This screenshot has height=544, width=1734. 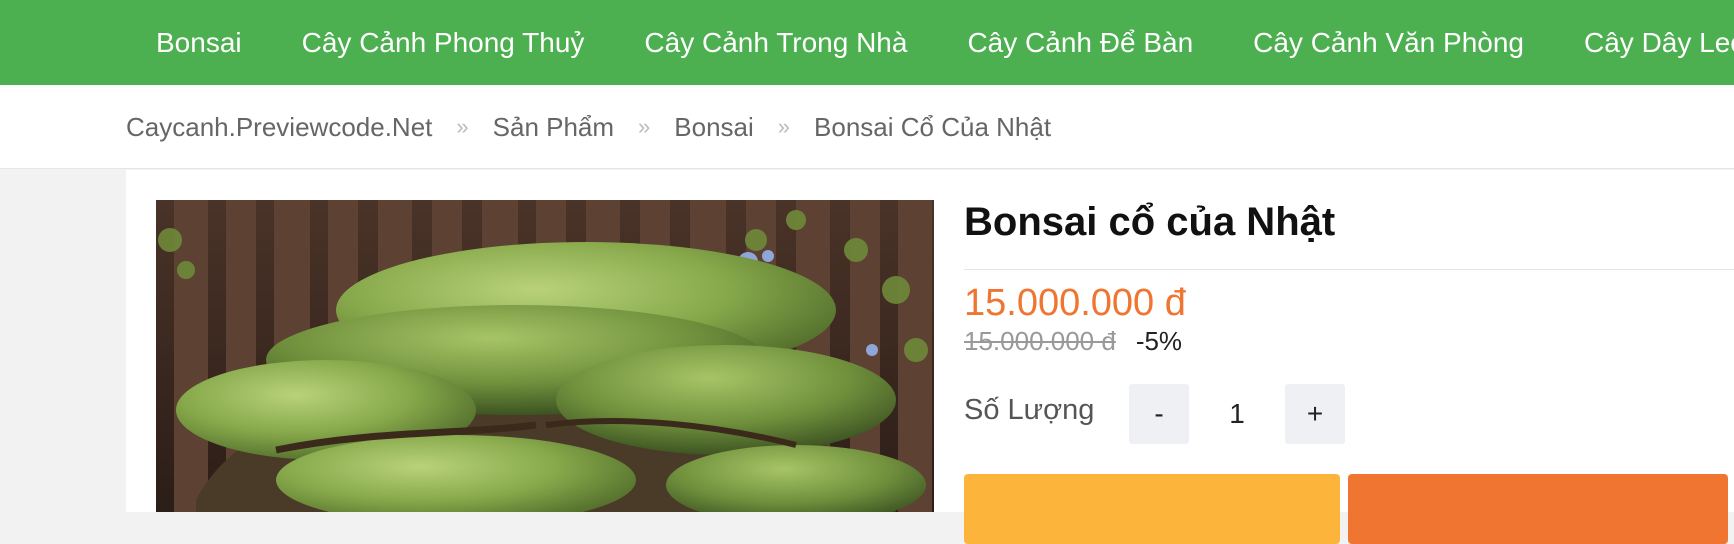 What do you see at coordinates (553, 127) in the screenshot?
I see `breadcrumb-products: Sản Phẩm` at bounding box center [553, 127].